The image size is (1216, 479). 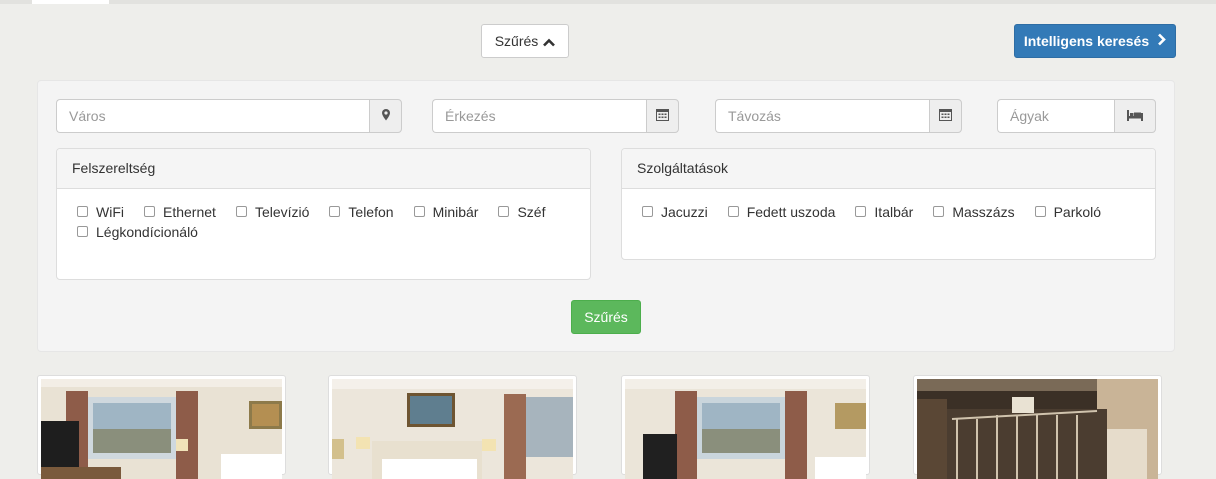 I want to click on amenity-ethernet: Ethernet, so click(x=180, y=211).